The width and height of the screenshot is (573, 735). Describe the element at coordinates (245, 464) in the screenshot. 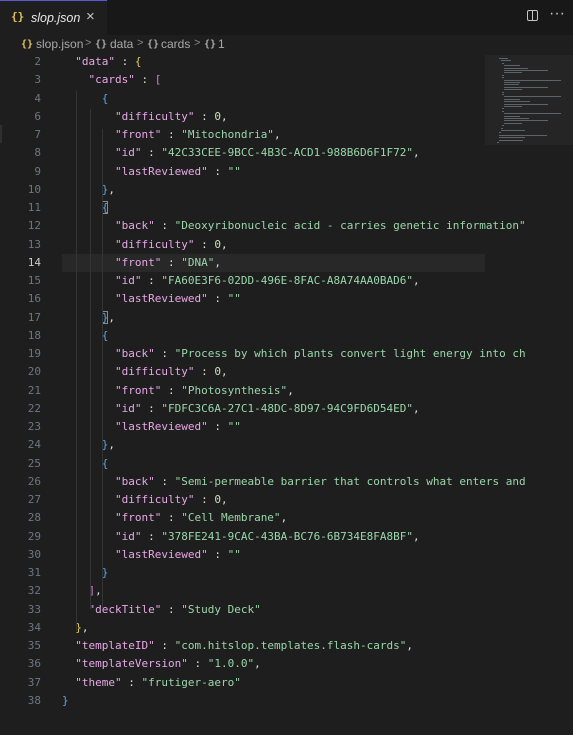

I see `code-line: 25 {` at that location.